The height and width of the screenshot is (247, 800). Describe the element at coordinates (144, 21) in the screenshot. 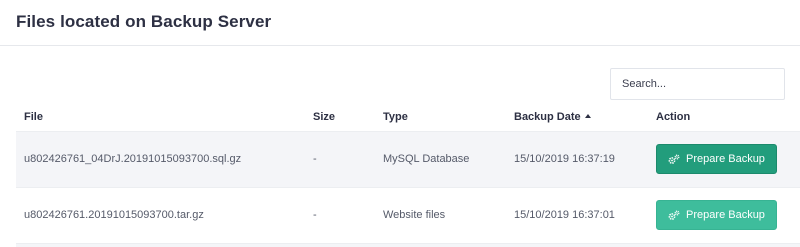

I see `page-title: Files located on Backup Server` at that location.